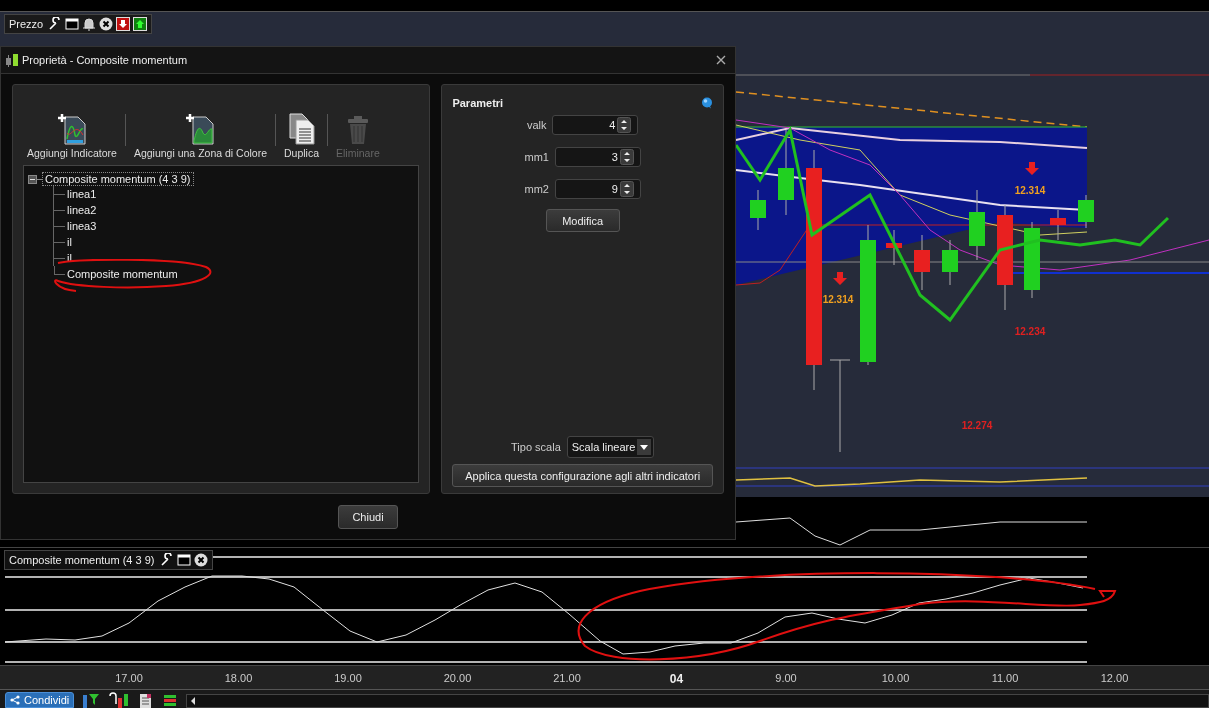  I want to click on share-icon, so click(15, 700).